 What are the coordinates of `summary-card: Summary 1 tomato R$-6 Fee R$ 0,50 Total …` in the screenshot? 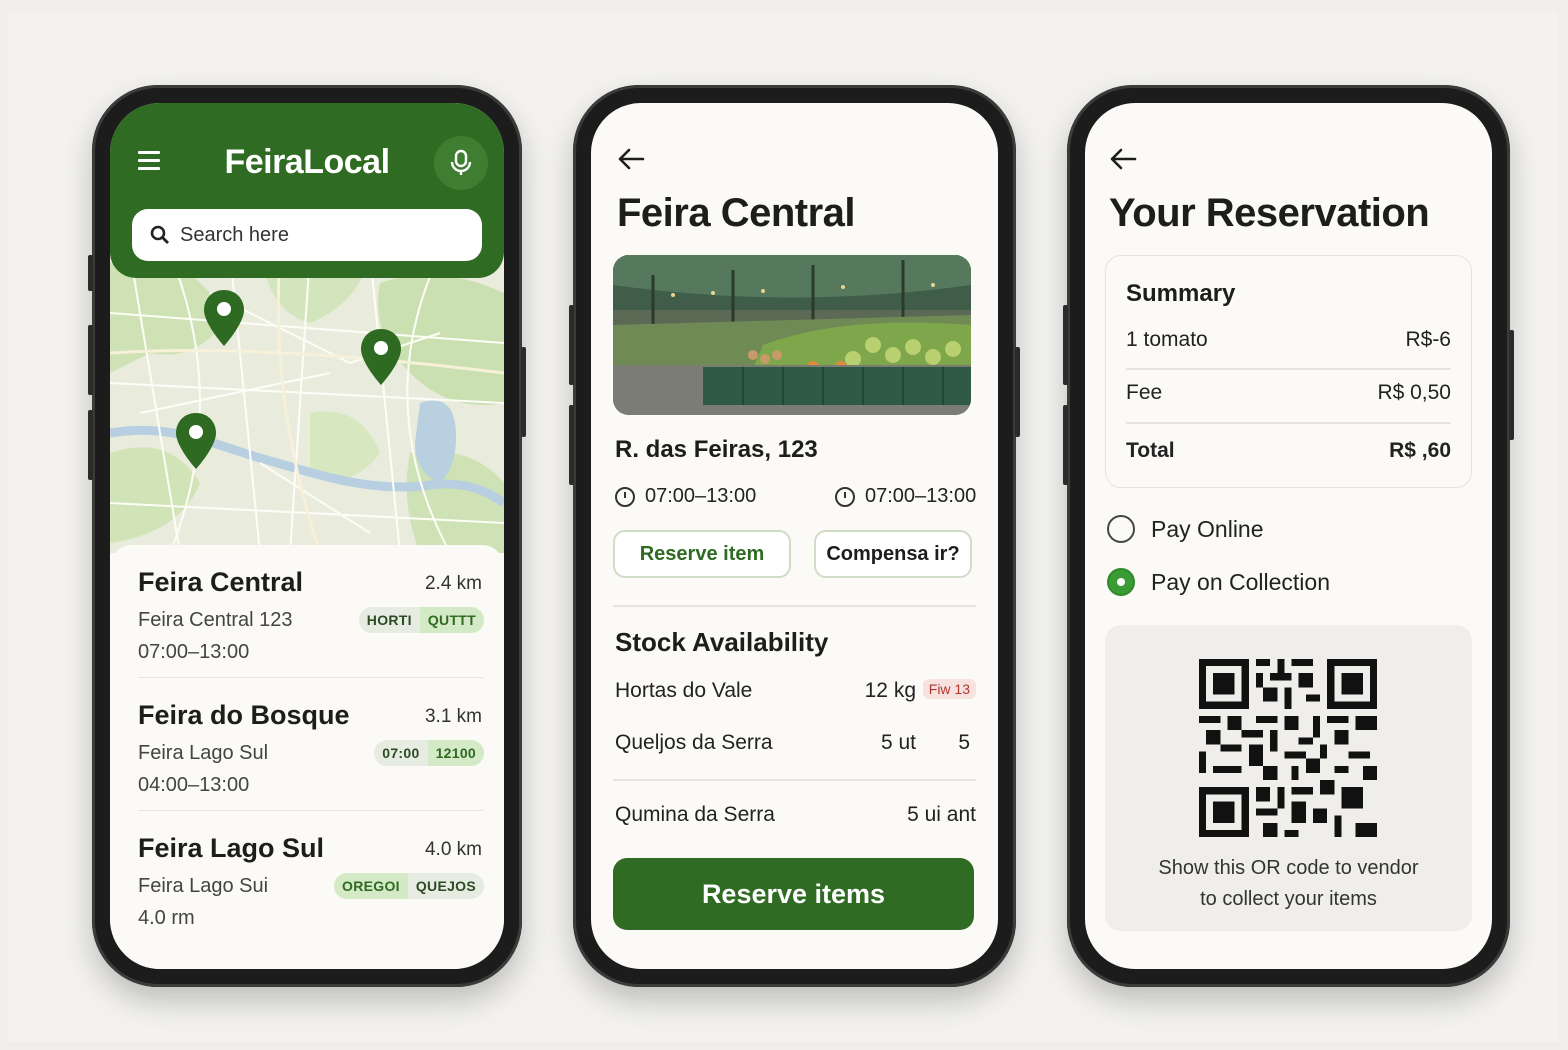 It's located at (1288, 371).